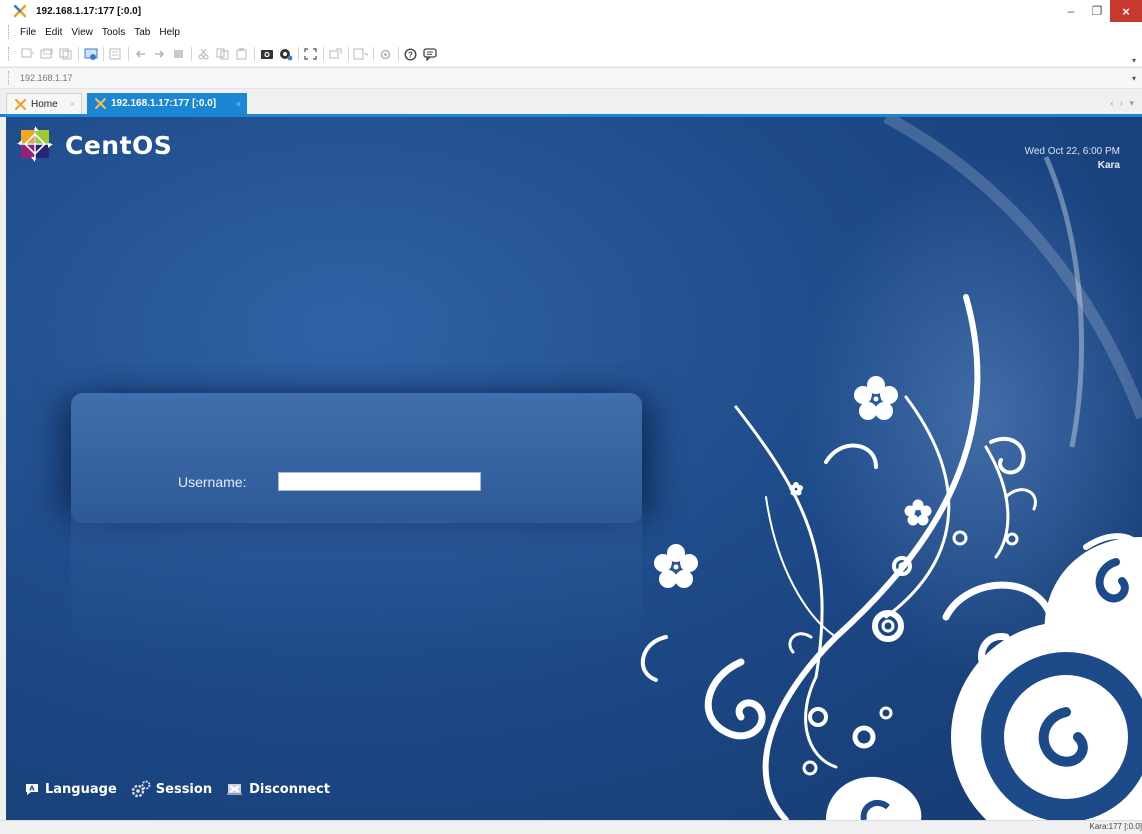 This screenshot has height=834, width=1142. I want to click on centos-wordmark: CentOS, so click(119, 145).